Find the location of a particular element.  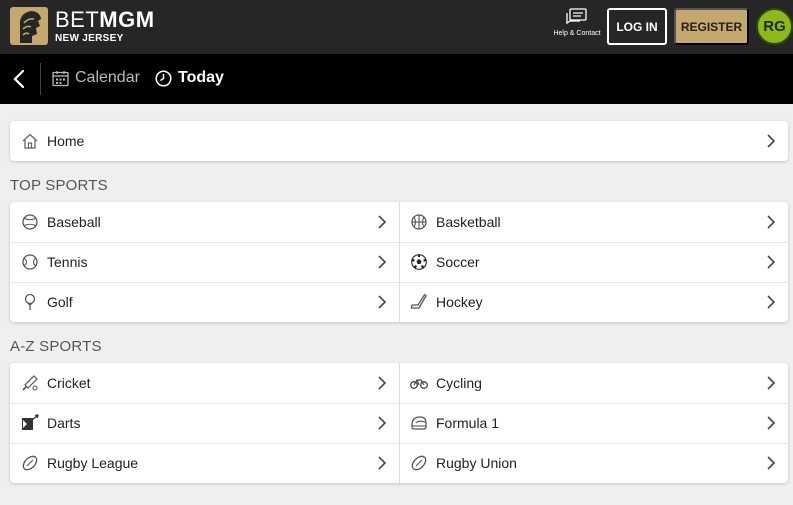

sport-label: Tennis is located at coordinates (67, 262).